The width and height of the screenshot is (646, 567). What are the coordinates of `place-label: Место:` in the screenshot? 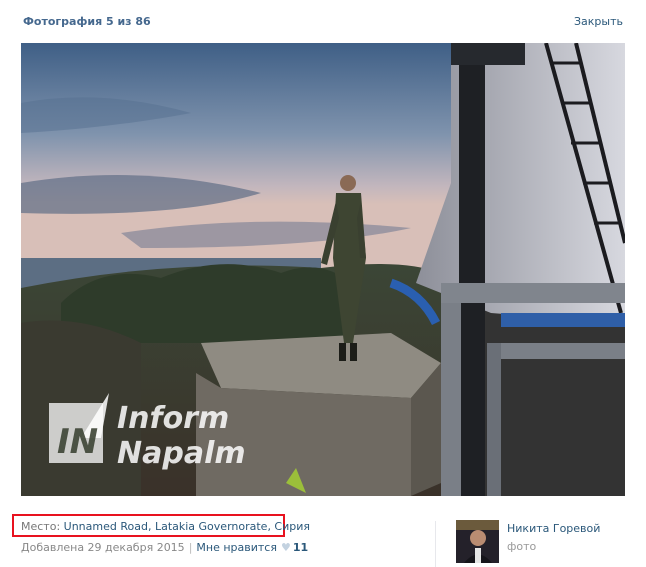 It's located at (41, 526).